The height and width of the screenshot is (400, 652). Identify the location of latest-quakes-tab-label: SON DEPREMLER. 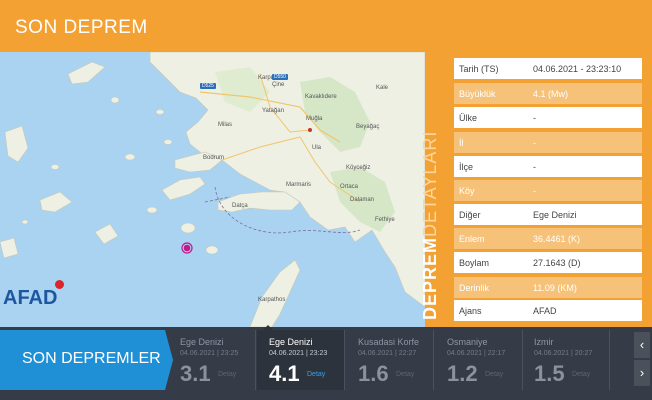
(91, 358).